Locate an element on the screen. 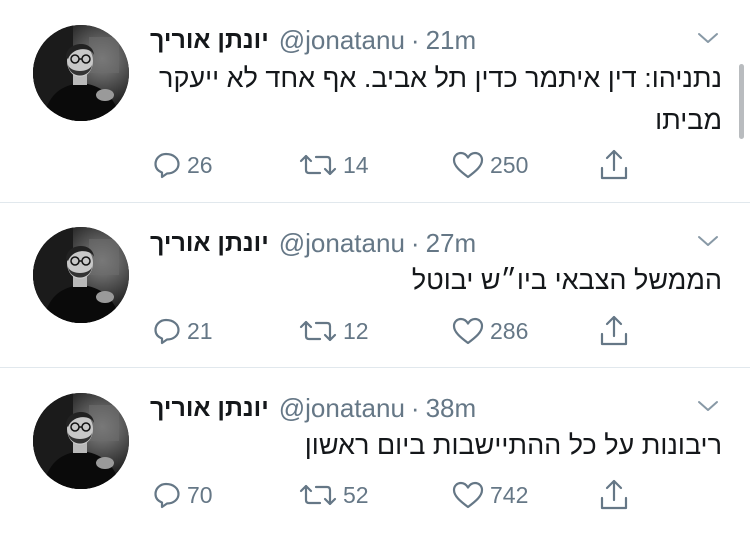  scrollbar is located at coordinates (741, 101).